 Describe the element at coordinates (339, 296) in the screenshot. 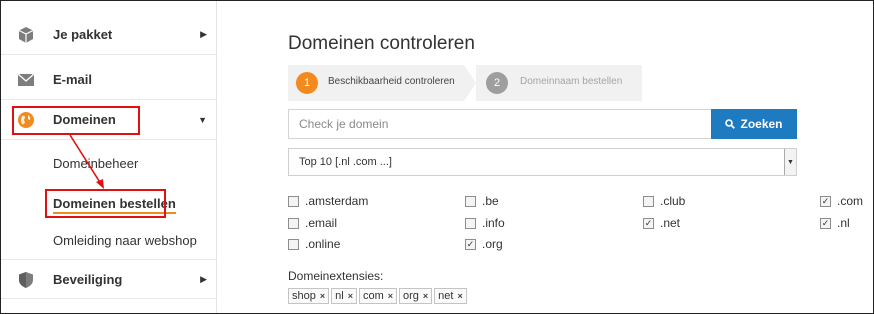

I see `chip-label: nl` at that location.